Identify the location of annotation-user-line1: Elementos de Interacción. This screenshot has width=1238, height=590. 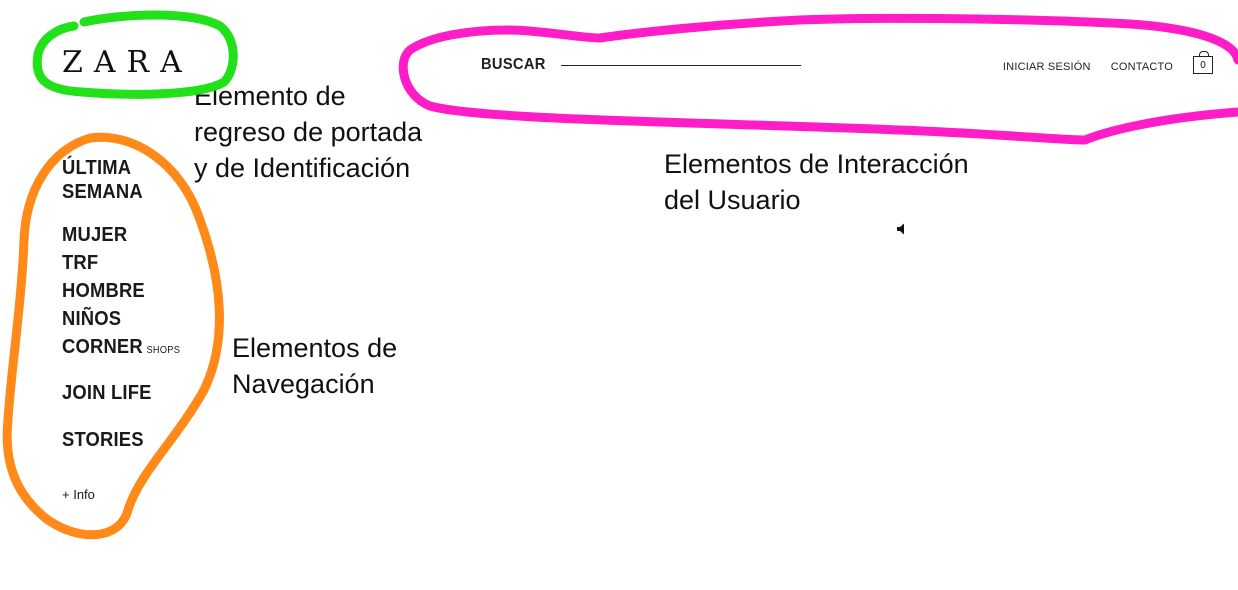
(816, 164).